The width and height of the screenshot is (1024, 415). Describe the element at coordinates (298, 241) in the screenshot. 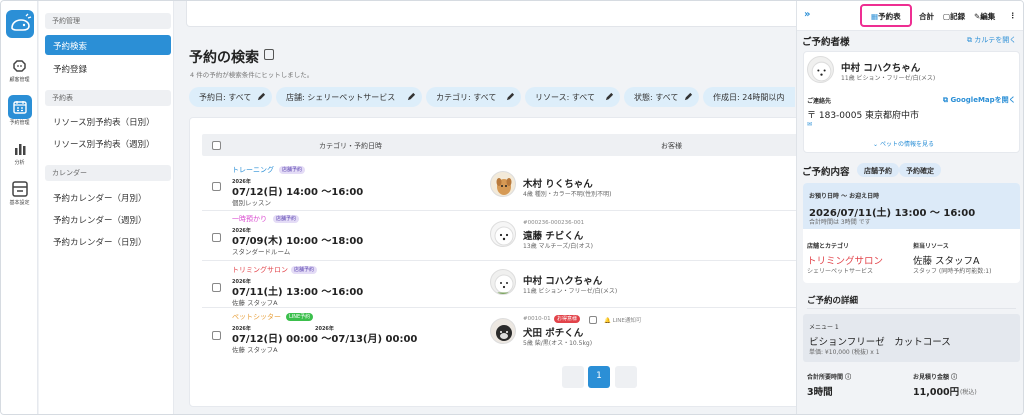

I see `row-datetime: 07/09(木) 10:00 〜18:00` at that location.